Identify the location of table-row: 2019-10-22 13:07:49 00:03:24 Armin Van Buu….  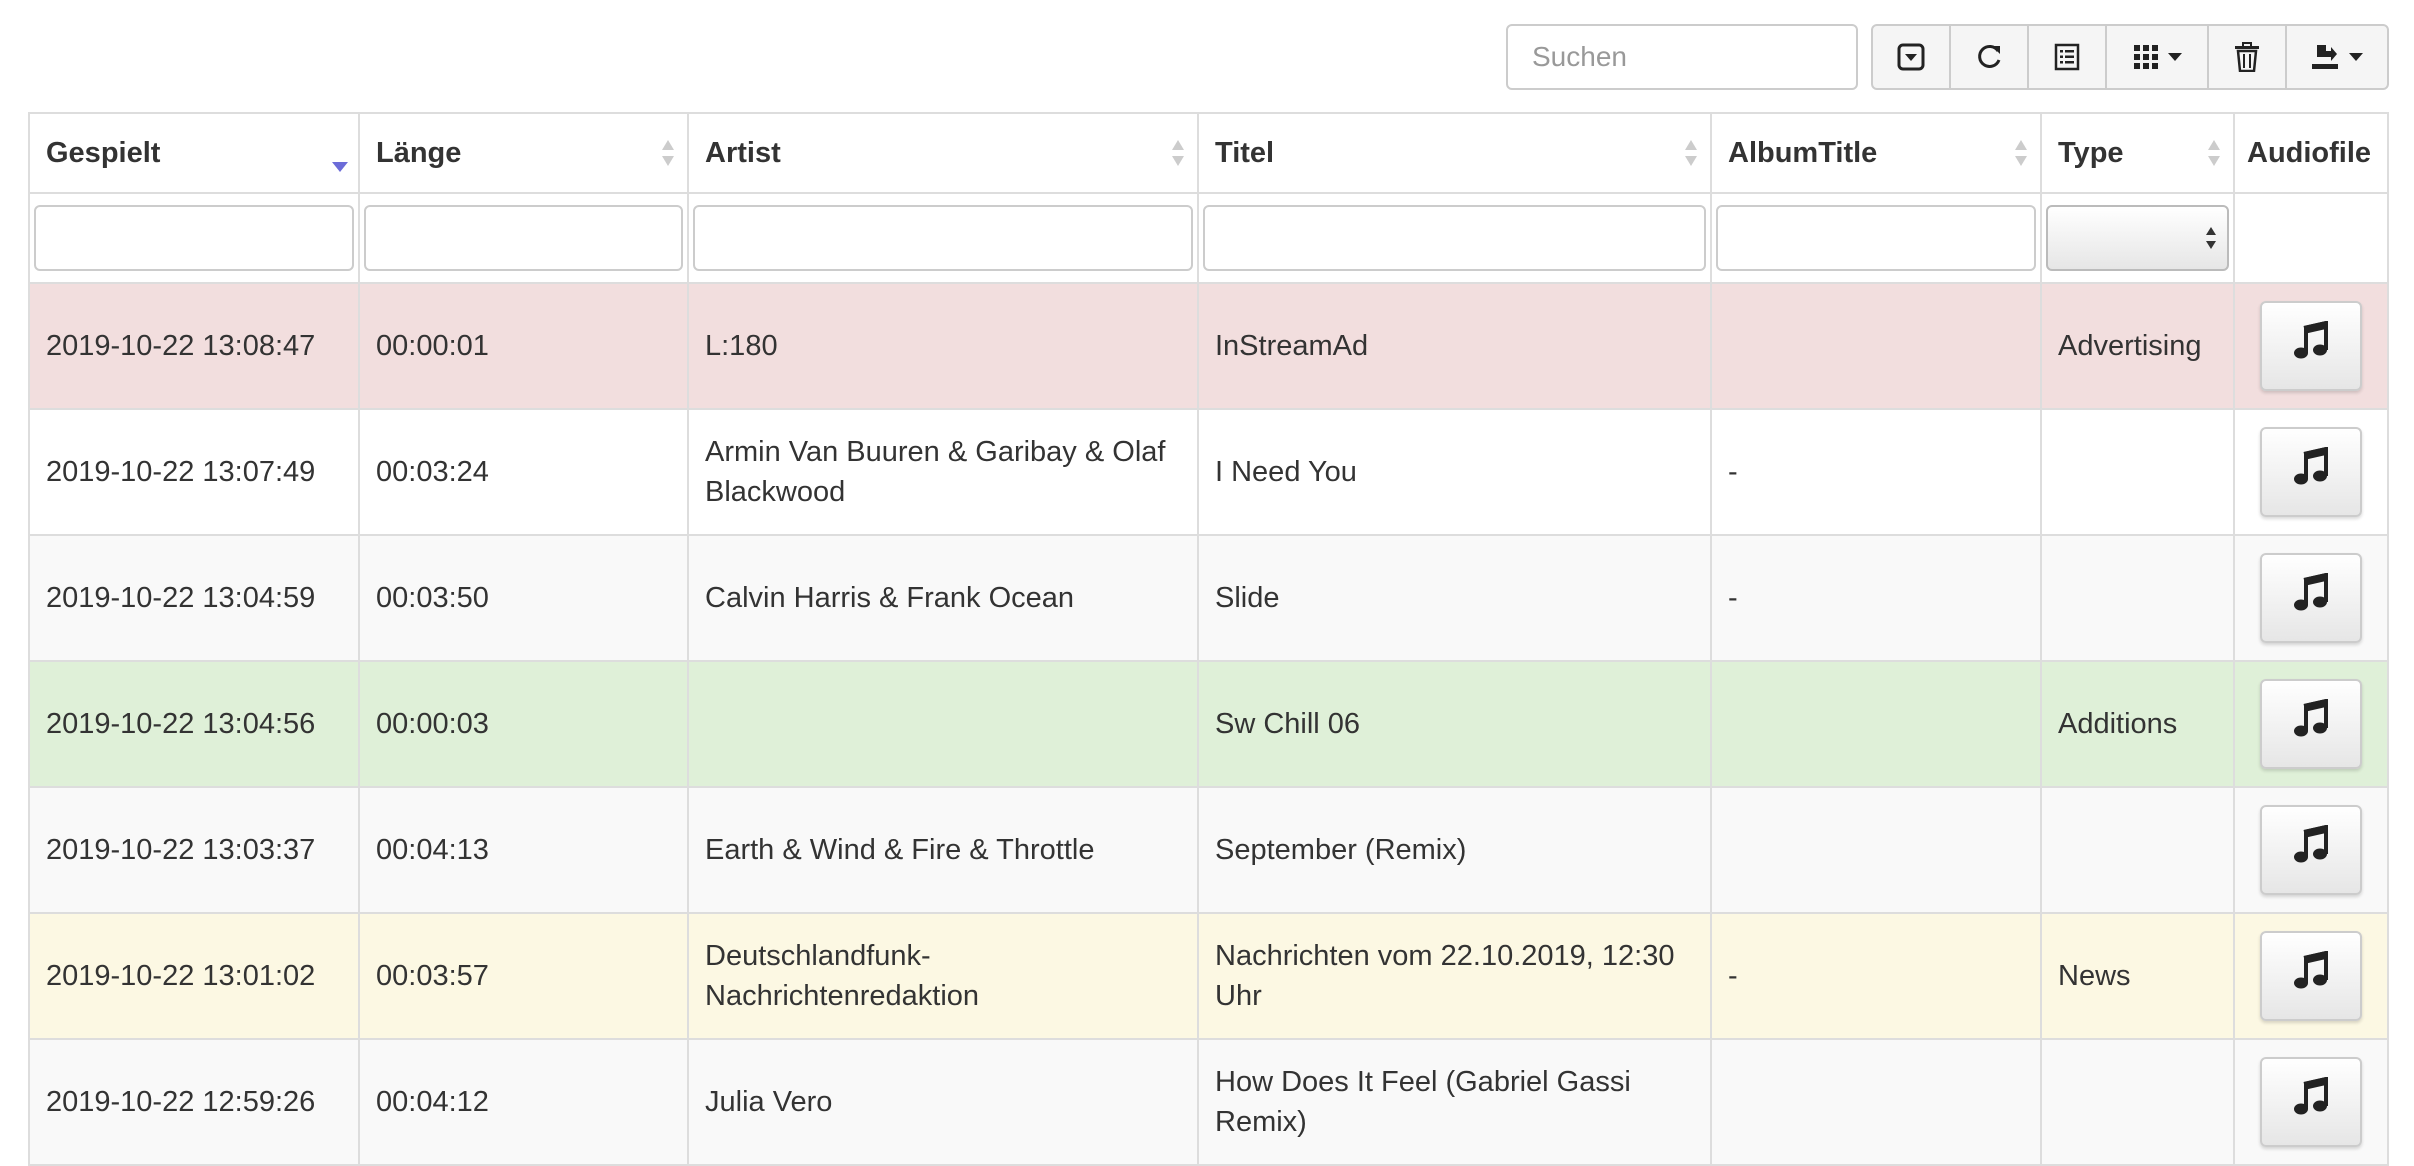
(1208, 472).